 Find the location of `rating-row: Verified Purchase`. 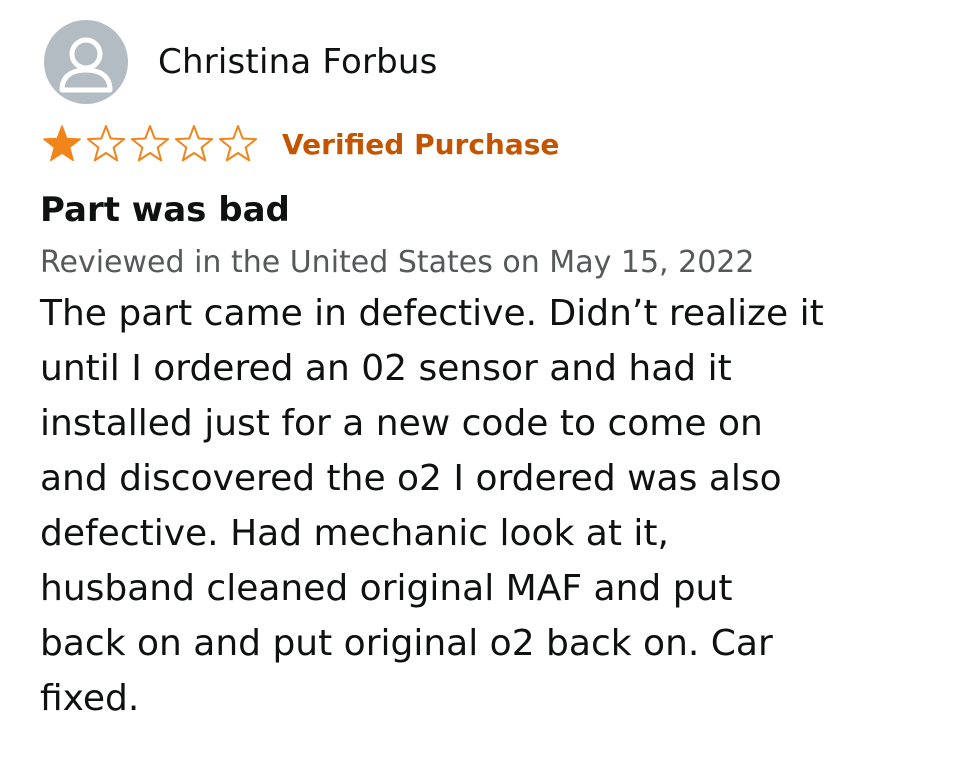

rating-row: Verified Purchase is located at coordinates (490, 144).